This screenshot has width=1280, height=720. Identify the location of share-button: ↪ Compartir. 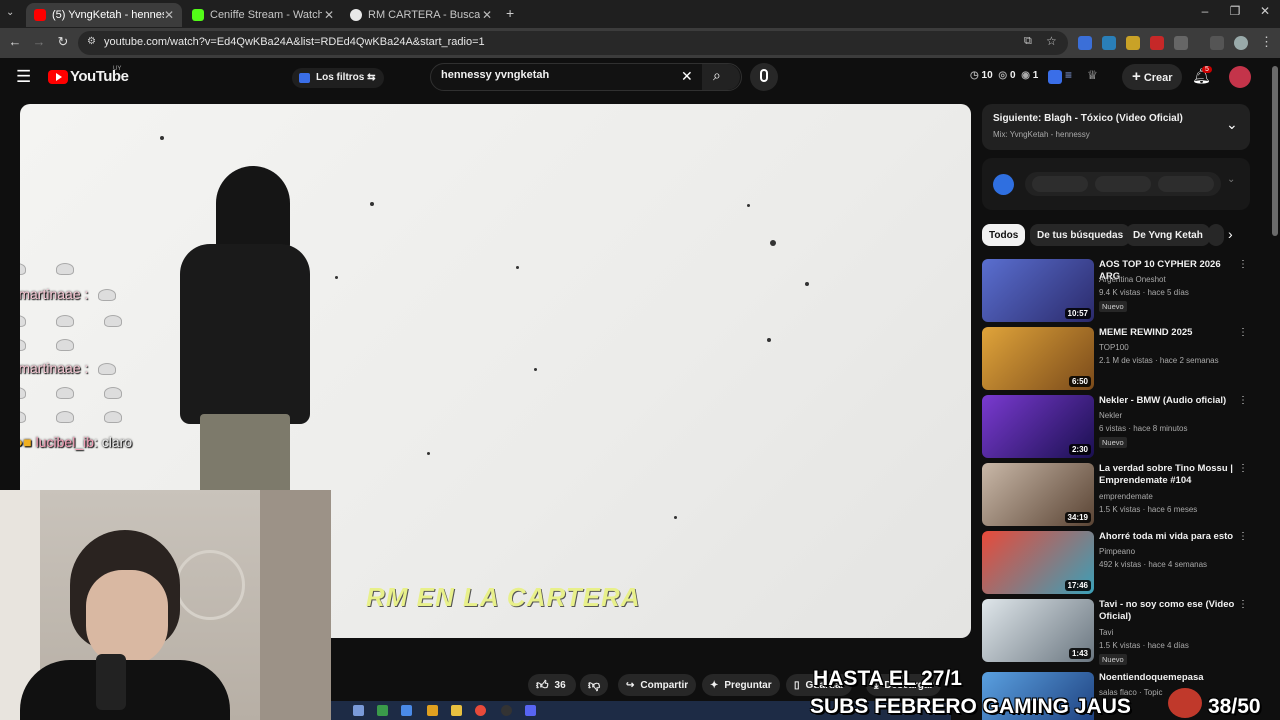
(657, 685).